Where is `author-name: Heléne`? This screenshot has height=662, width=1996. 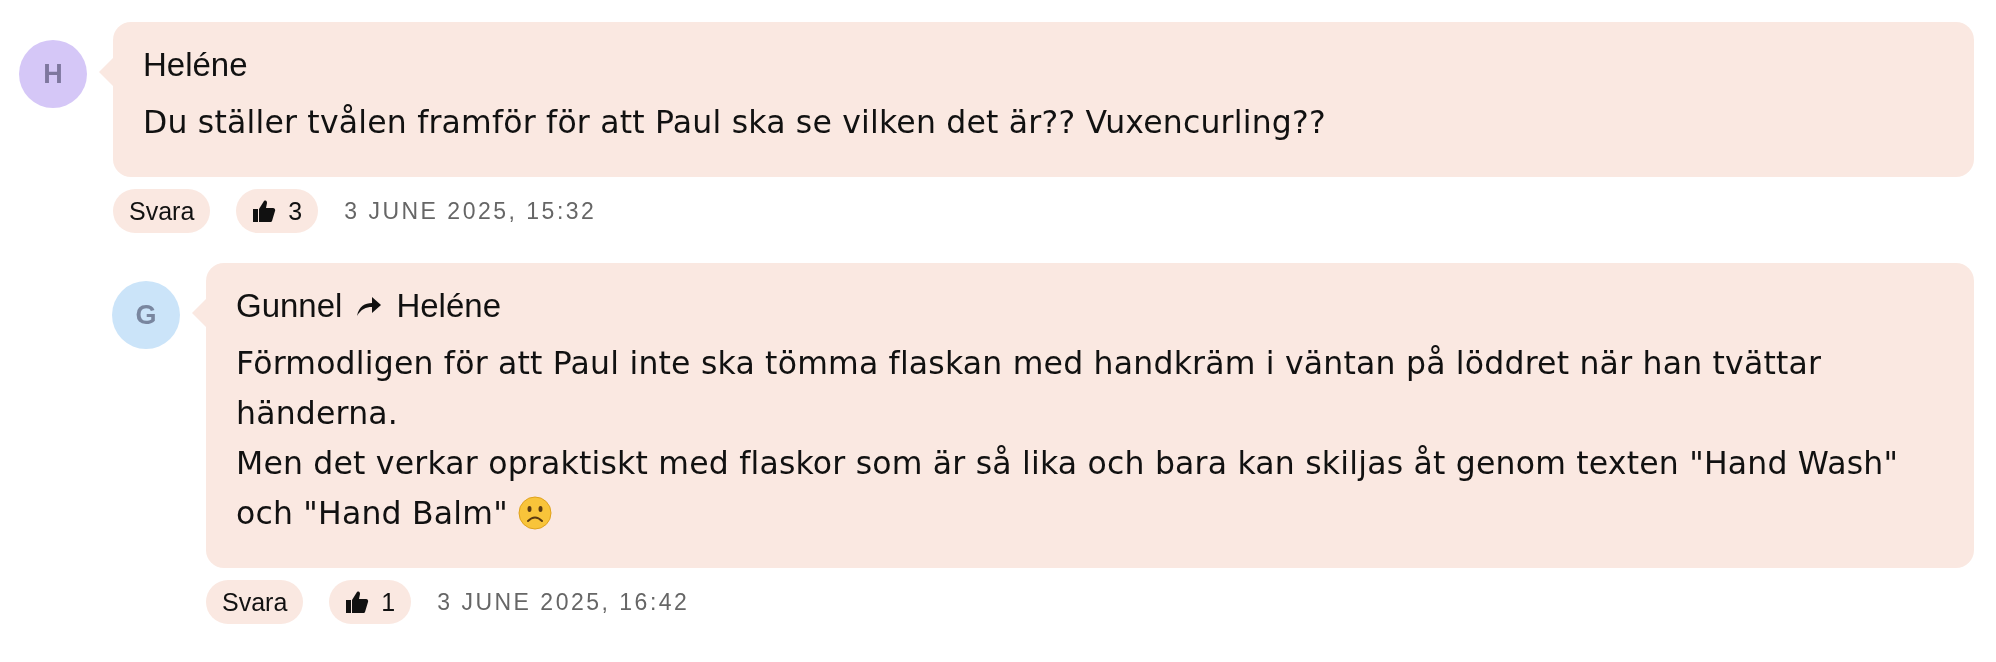 author-name: Heléne is located at coordinates (195, 65).